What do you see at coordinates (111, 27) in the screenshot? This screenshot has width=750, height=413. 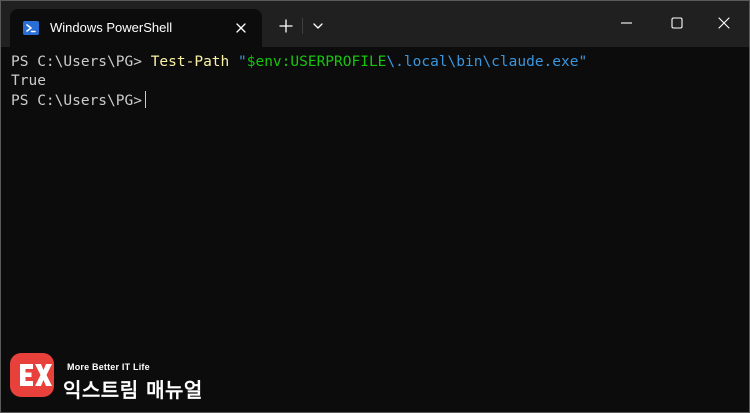 I see `tab-title: Windows PowerShell` at bounding box center [111, 27].